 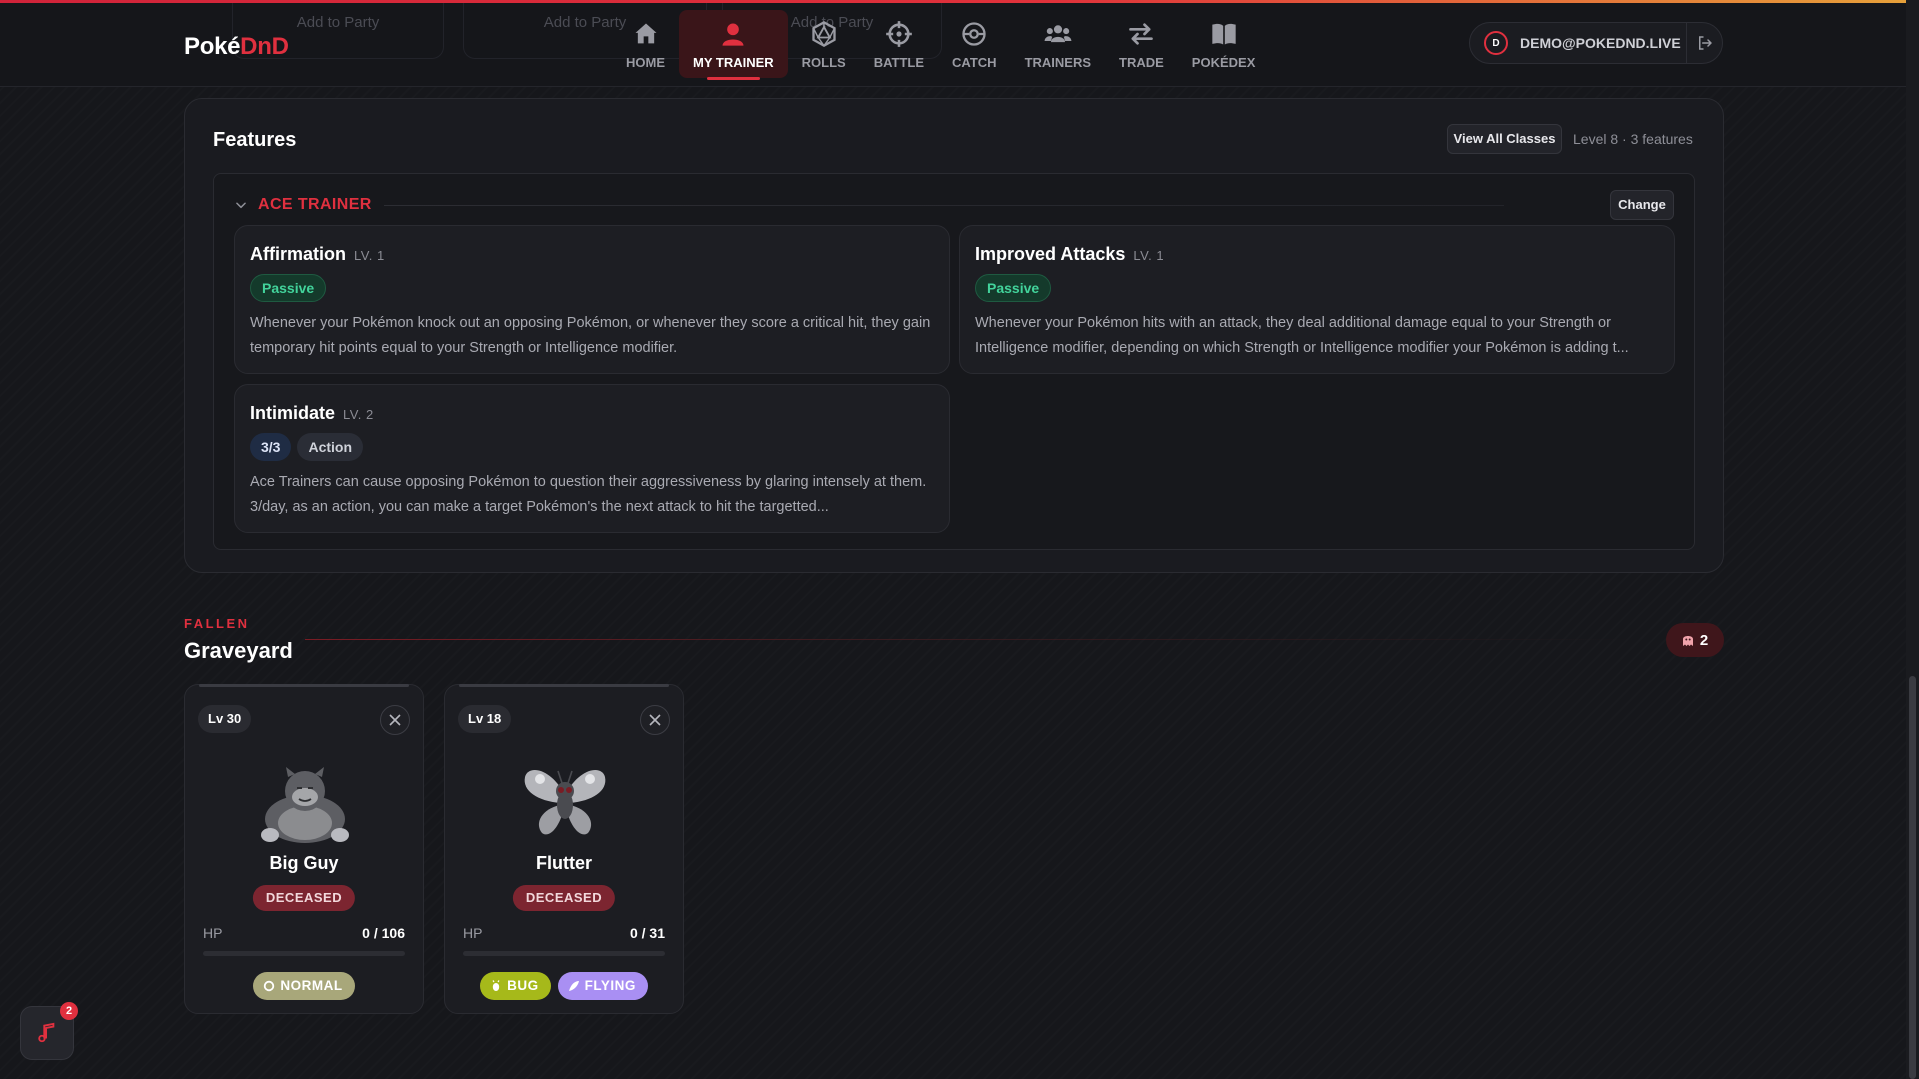 I want to click on scrollbar-thumb, so click(x=1912, y=877).